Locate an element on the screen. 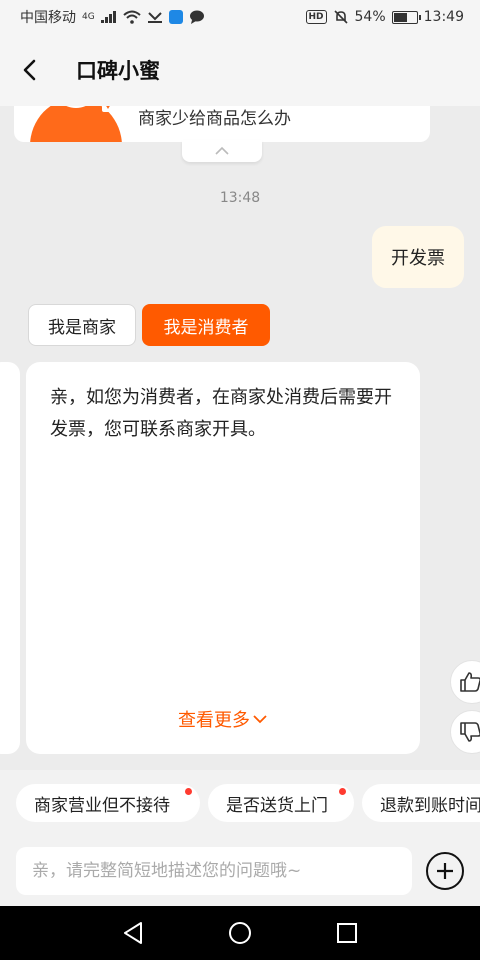 This screenshot has width=480, height=960. missed-call-icon is located at coordinates (155, 17).